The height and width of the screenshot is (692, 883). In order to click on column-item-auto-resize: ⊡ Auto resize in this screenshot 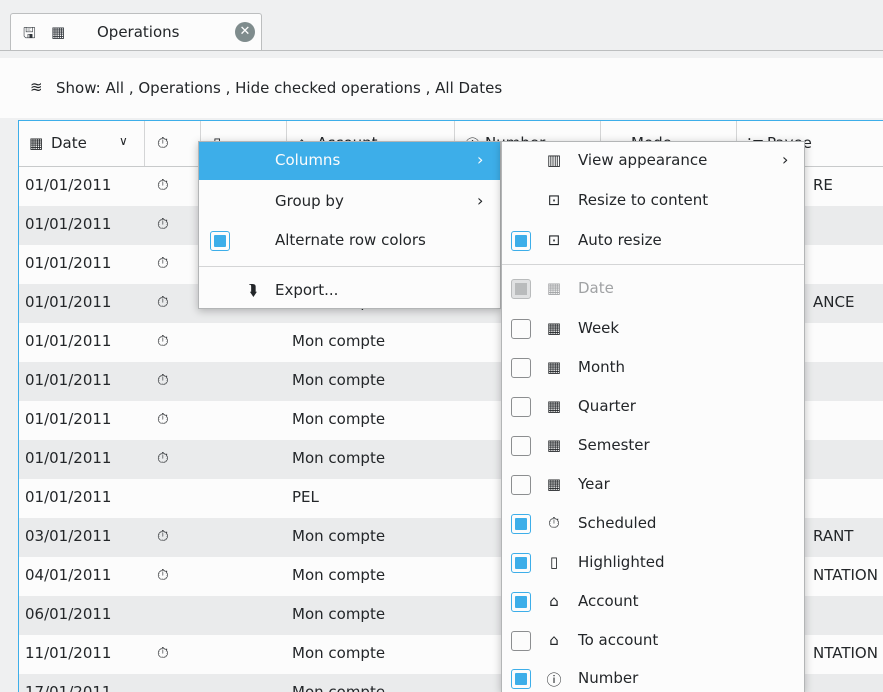, I will do `click(653, 241)`.